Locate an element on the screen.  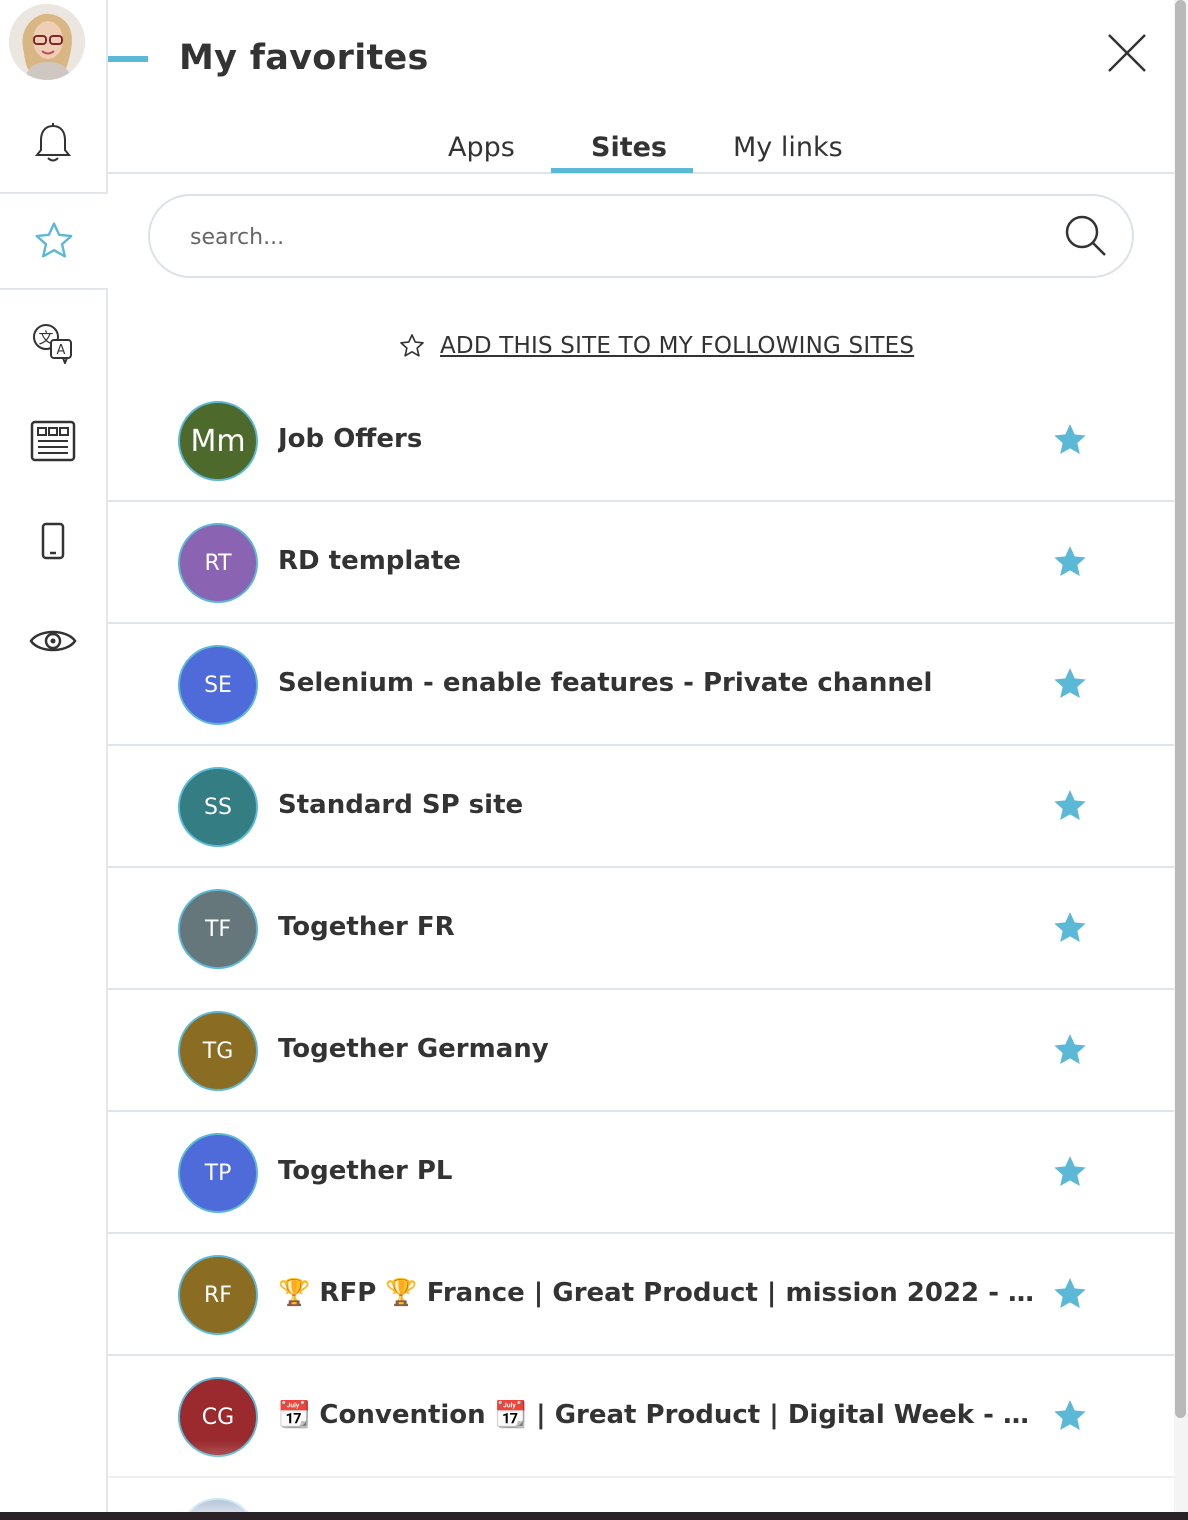
site-name: Standard SP site is located at coordinates (658, 805).